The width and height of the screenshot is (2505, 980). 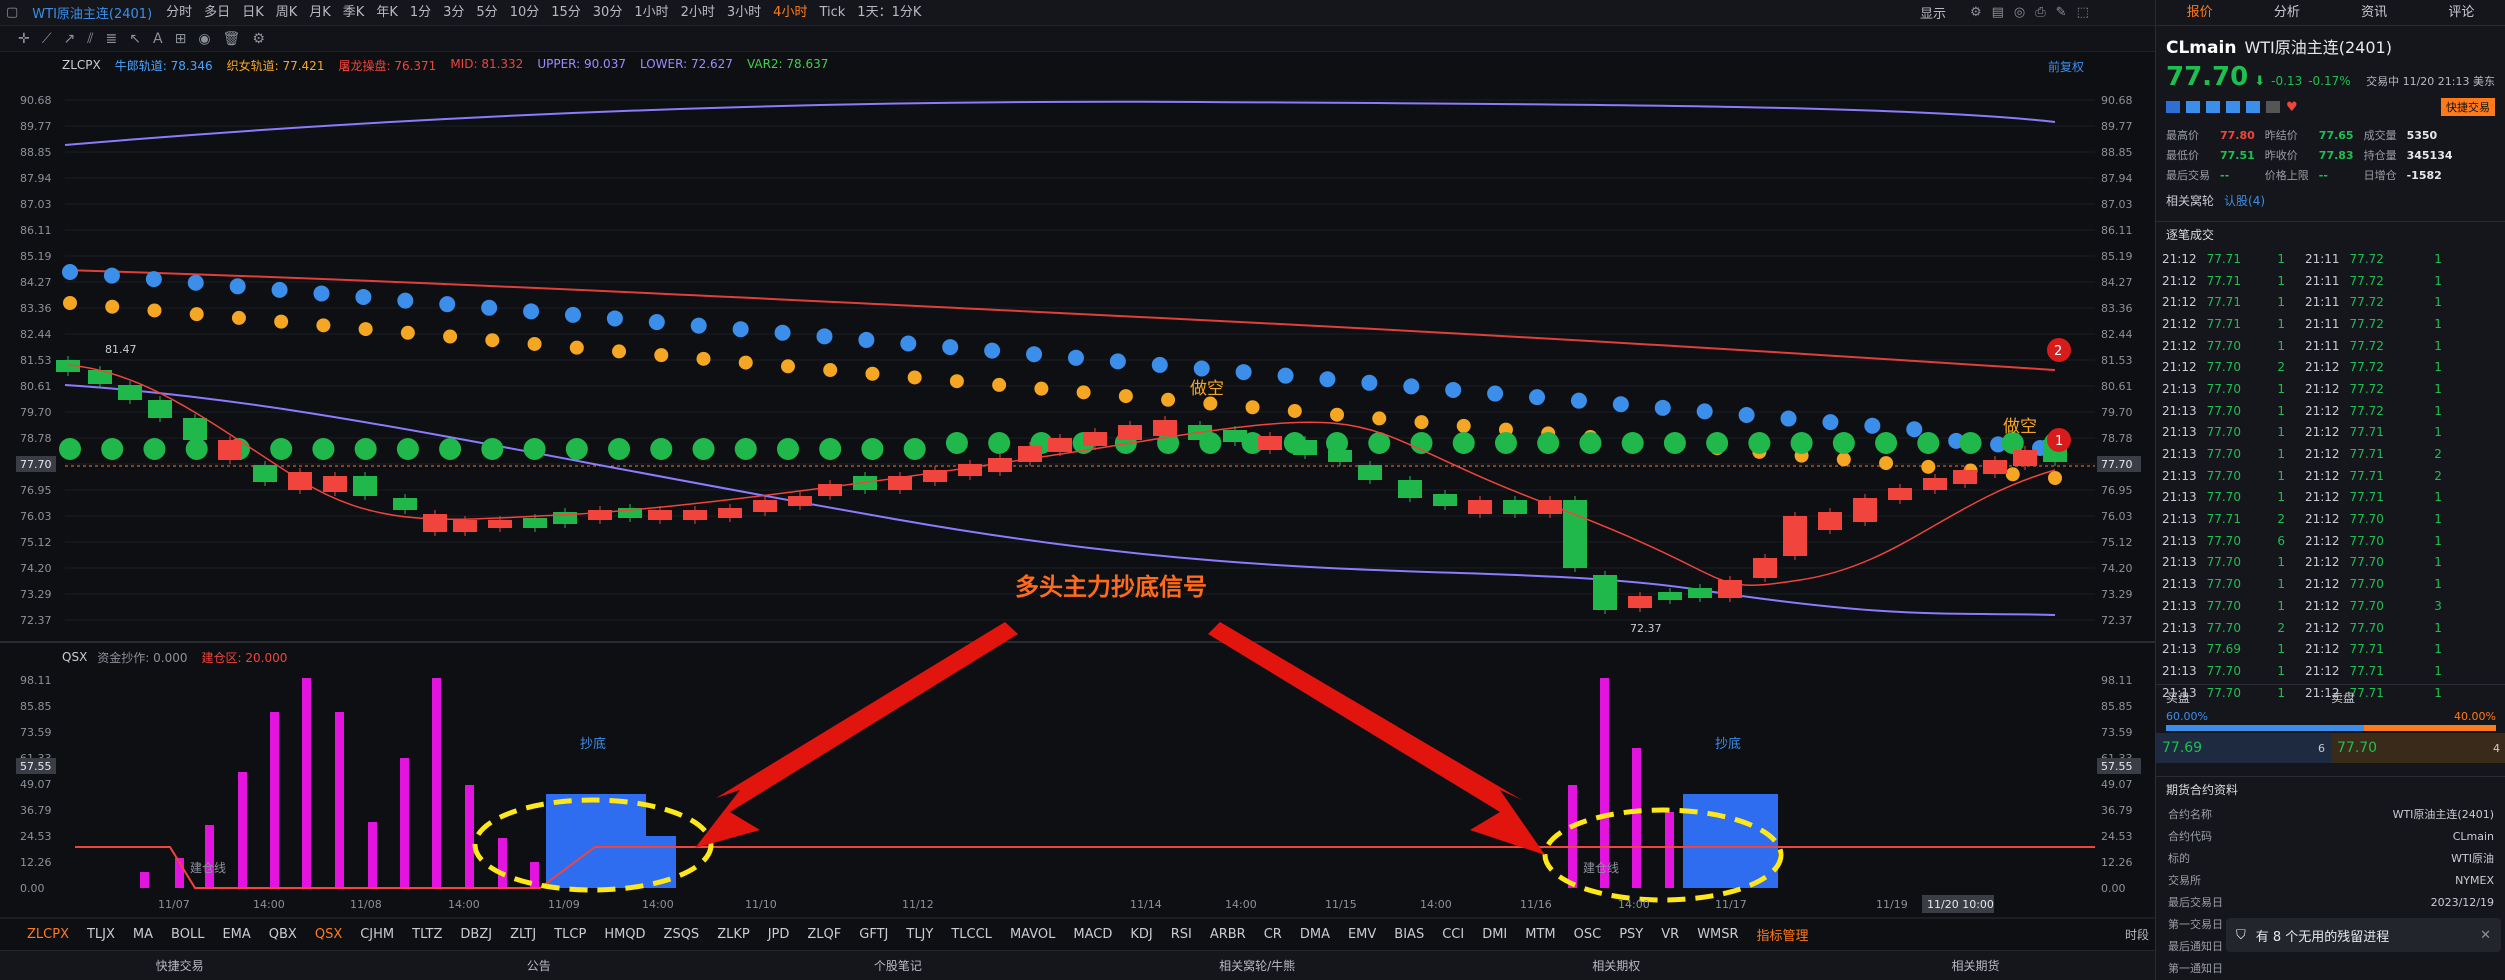 I want to click on indicator-tab: VR, so click(x=1670, y=934).